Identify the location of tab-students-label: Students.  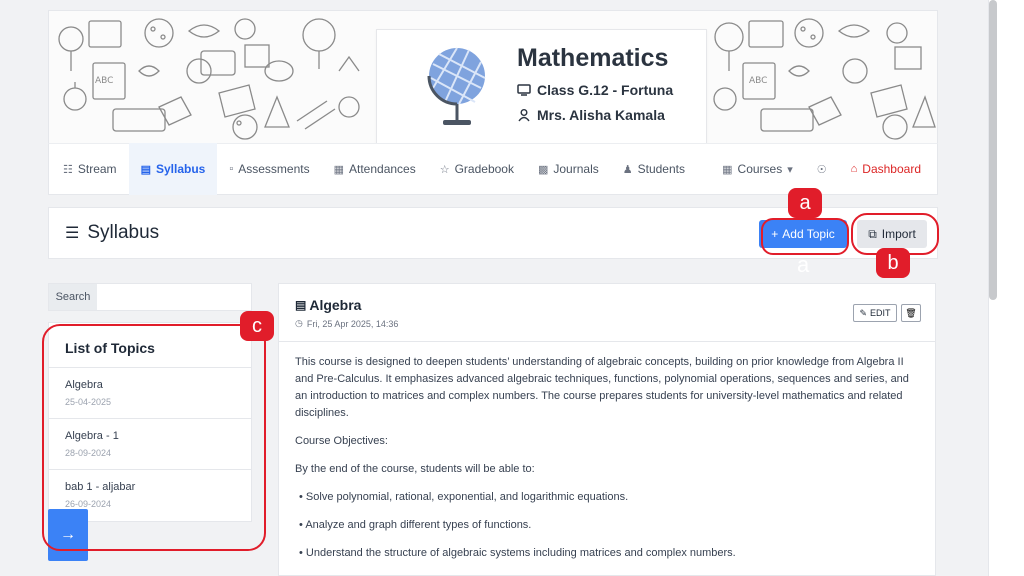
(661, 169).